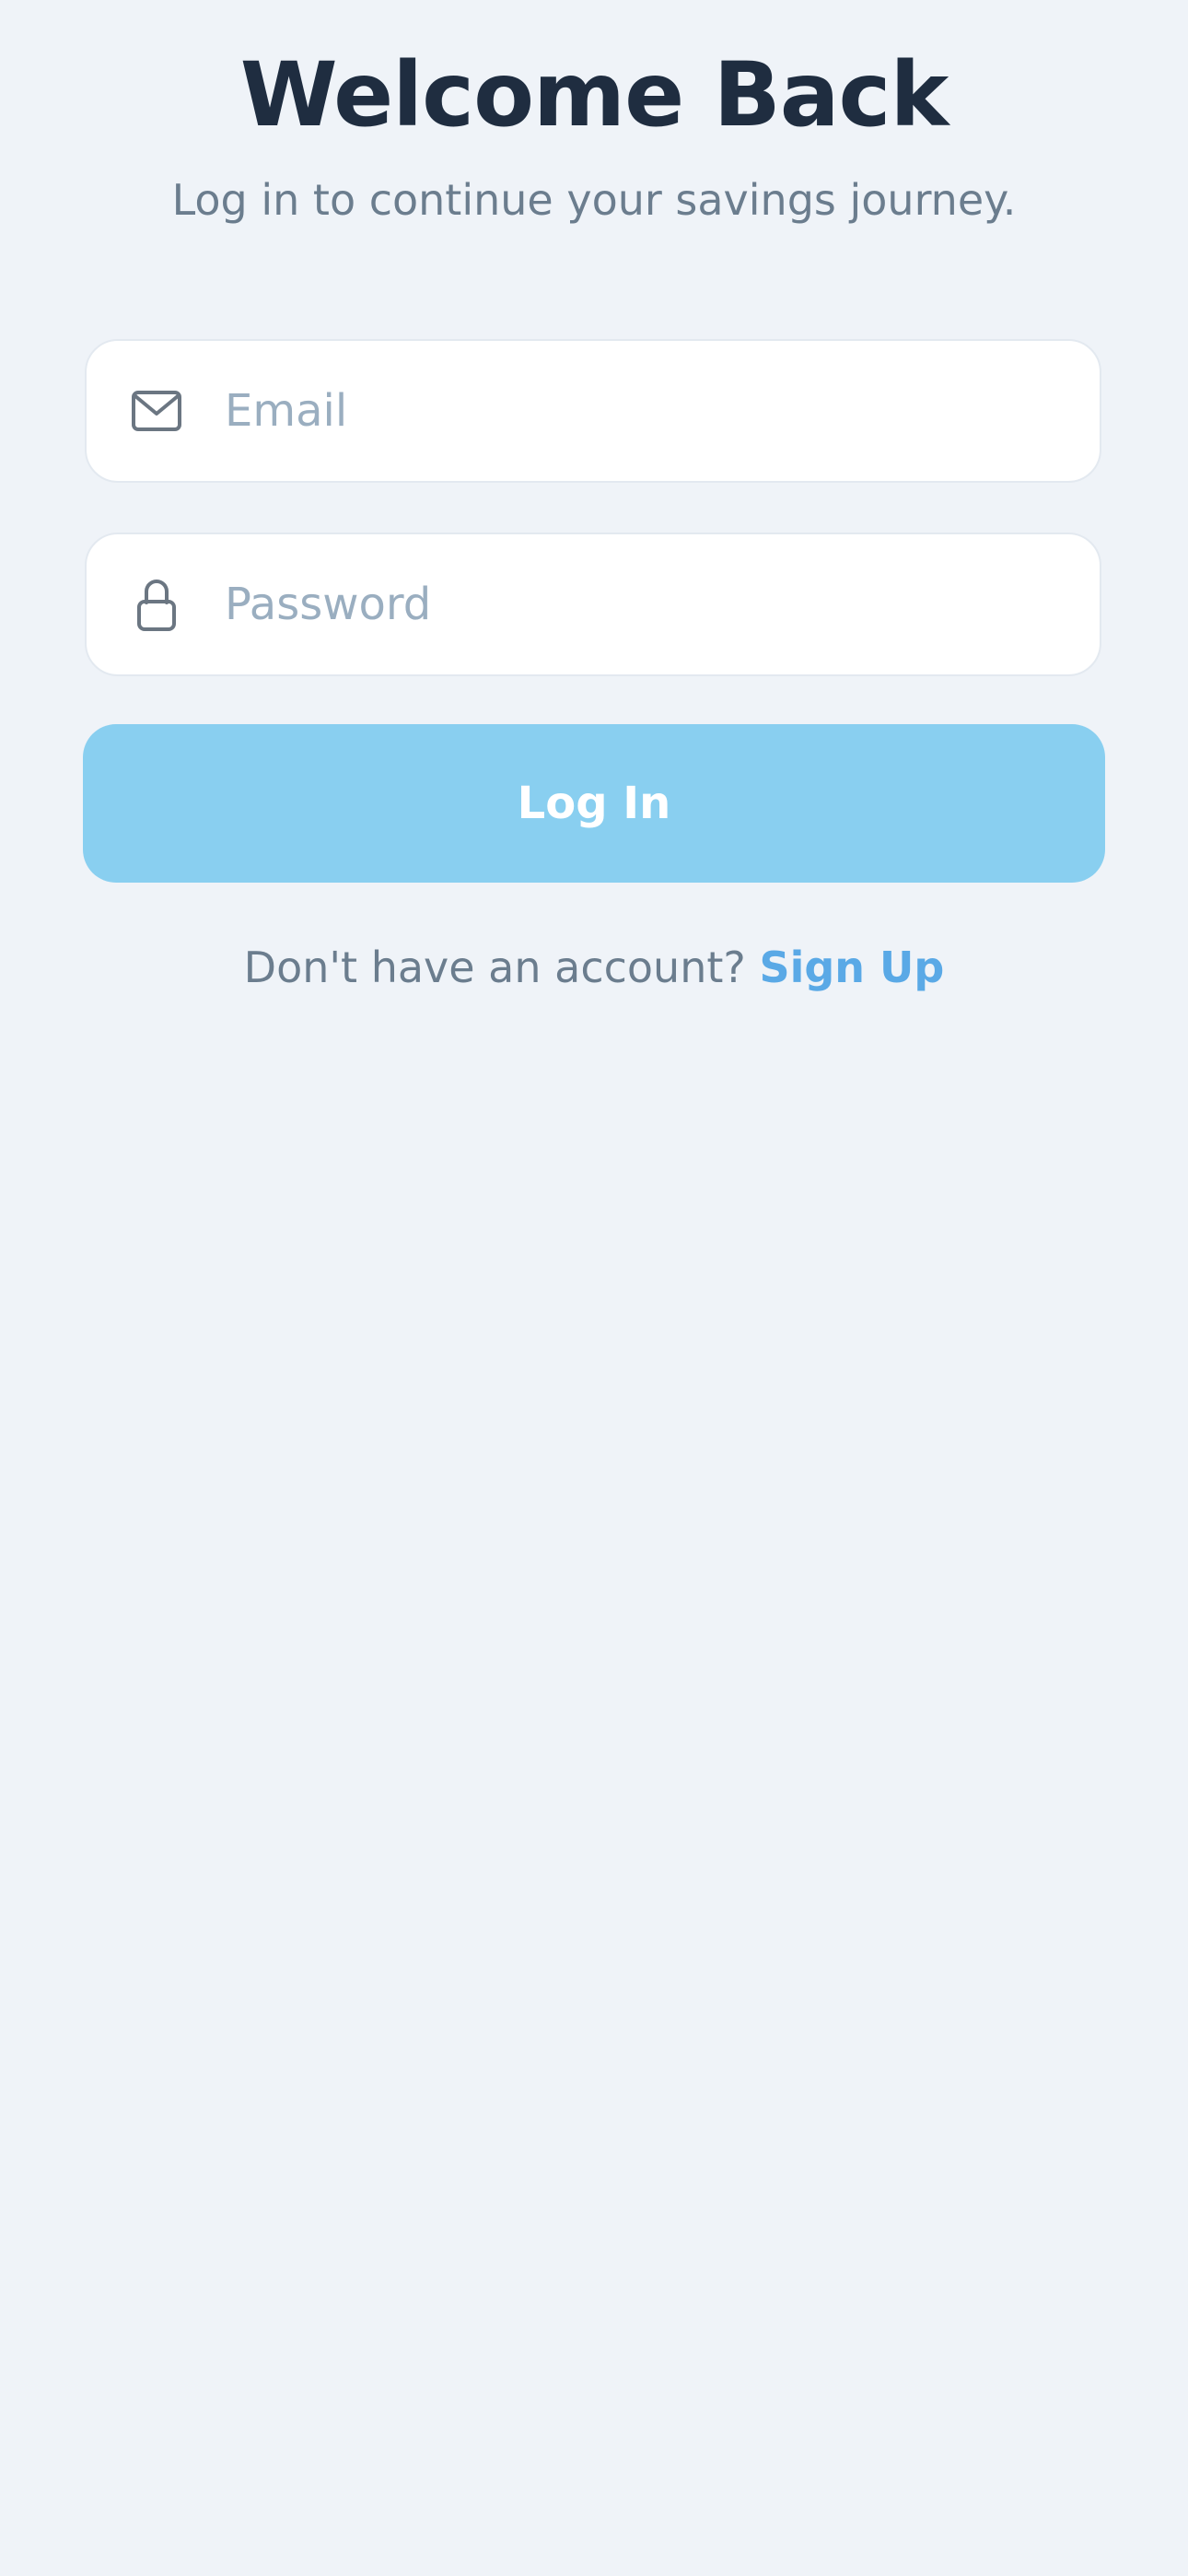 The image size is (1188, 2576). What do you see at coordinates (502, 967) in the screenshot?
I see `signup-prompt-text: Don't have an account?` at bounding box center [502, 967].